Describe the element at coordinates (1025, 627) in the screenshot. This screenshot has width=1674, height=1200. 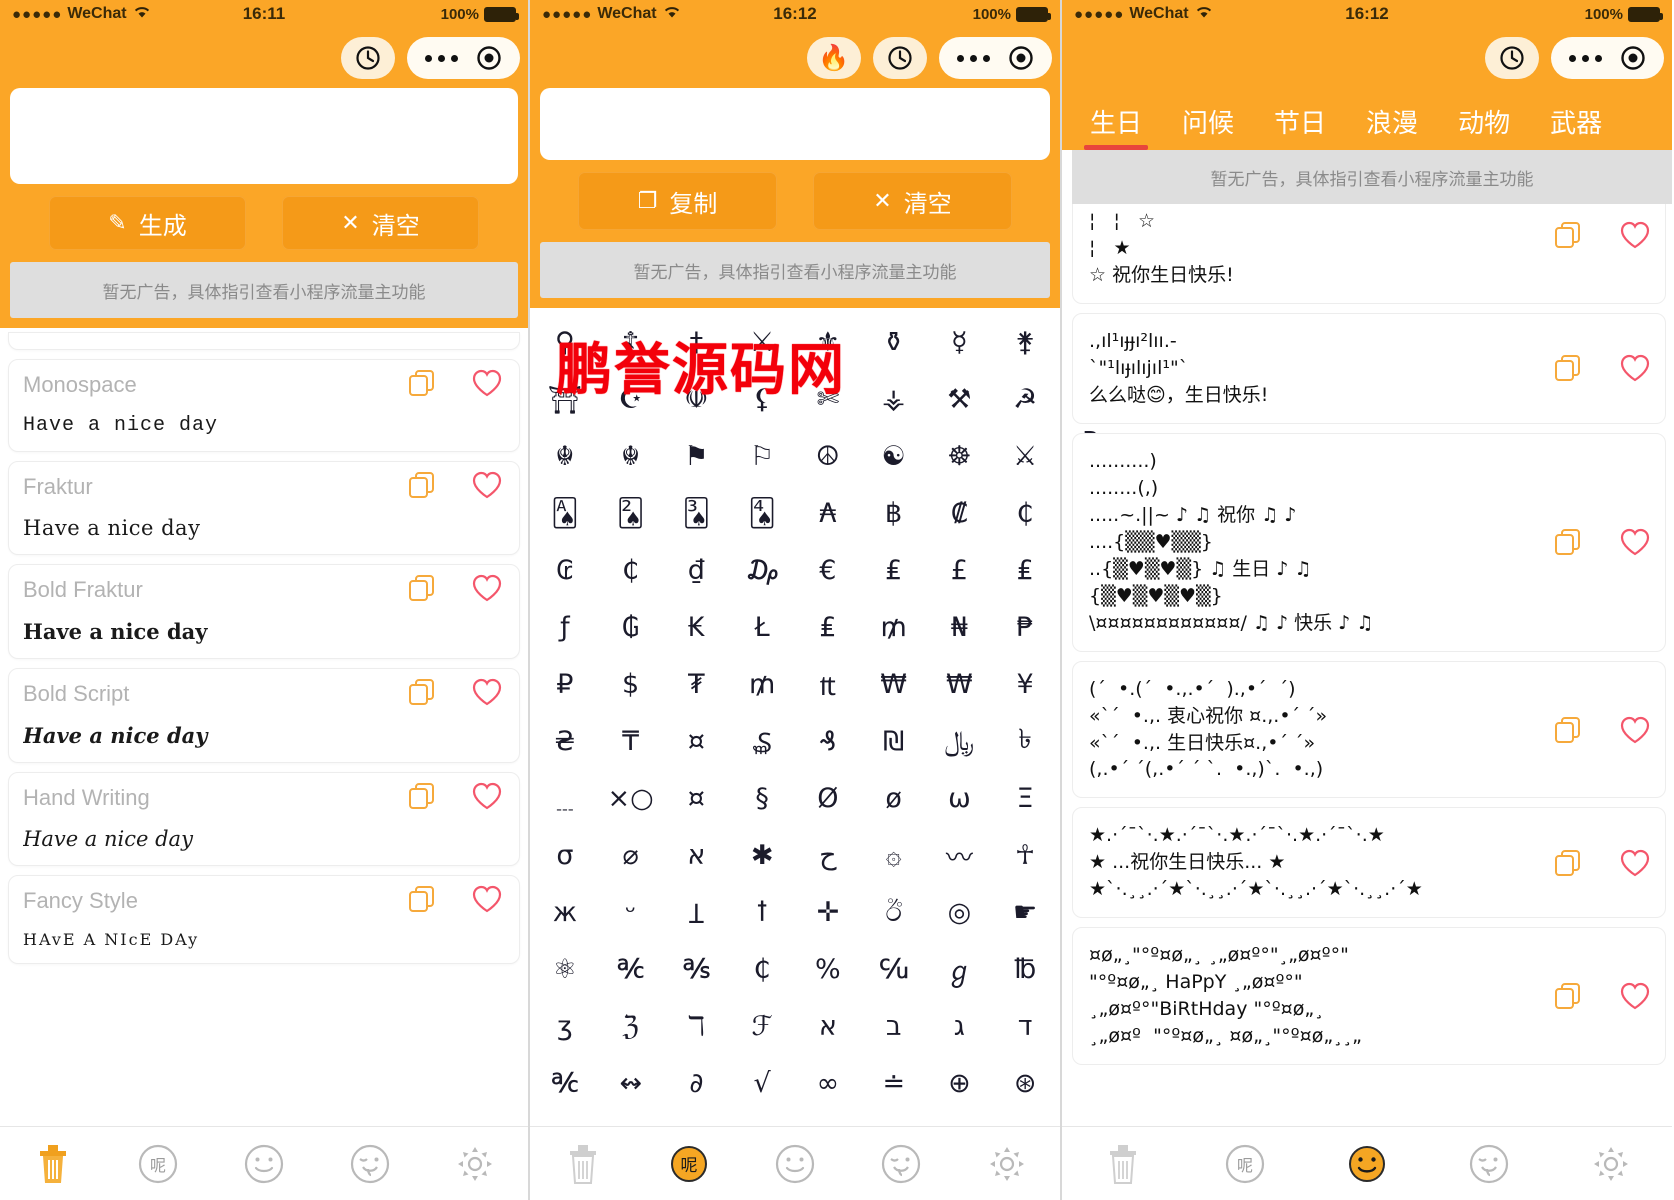
I see `symbol-cell: ₱` at that location.